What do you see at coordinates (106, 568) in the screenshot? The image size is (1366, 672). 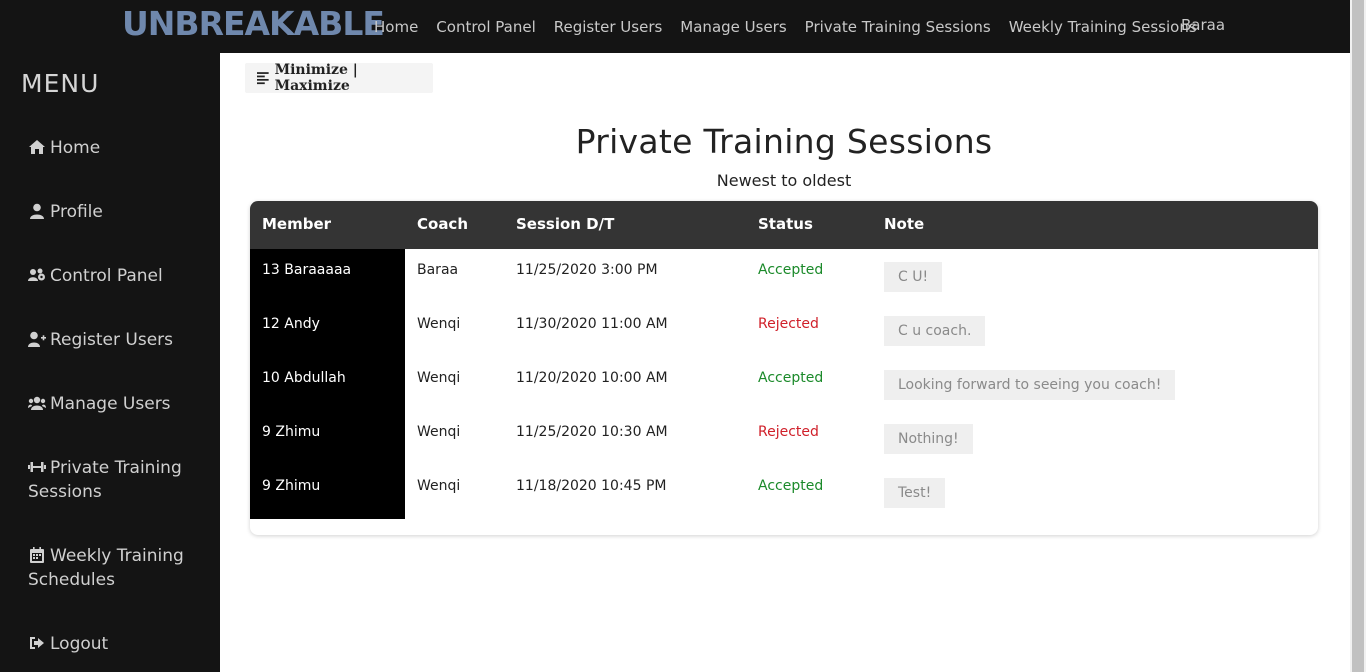 I see `sidebar-item-label: Weekly Training Schedules` at bounding box center [106, 568].